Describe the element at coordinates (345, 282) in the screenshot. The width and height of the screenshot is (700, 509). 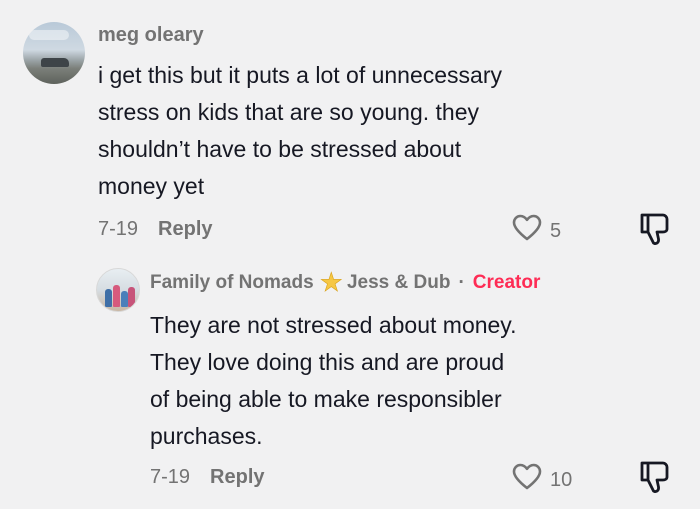
I see `reply-author-row: Family of Nomads ★ Jess & Dub · Creator` at that location.